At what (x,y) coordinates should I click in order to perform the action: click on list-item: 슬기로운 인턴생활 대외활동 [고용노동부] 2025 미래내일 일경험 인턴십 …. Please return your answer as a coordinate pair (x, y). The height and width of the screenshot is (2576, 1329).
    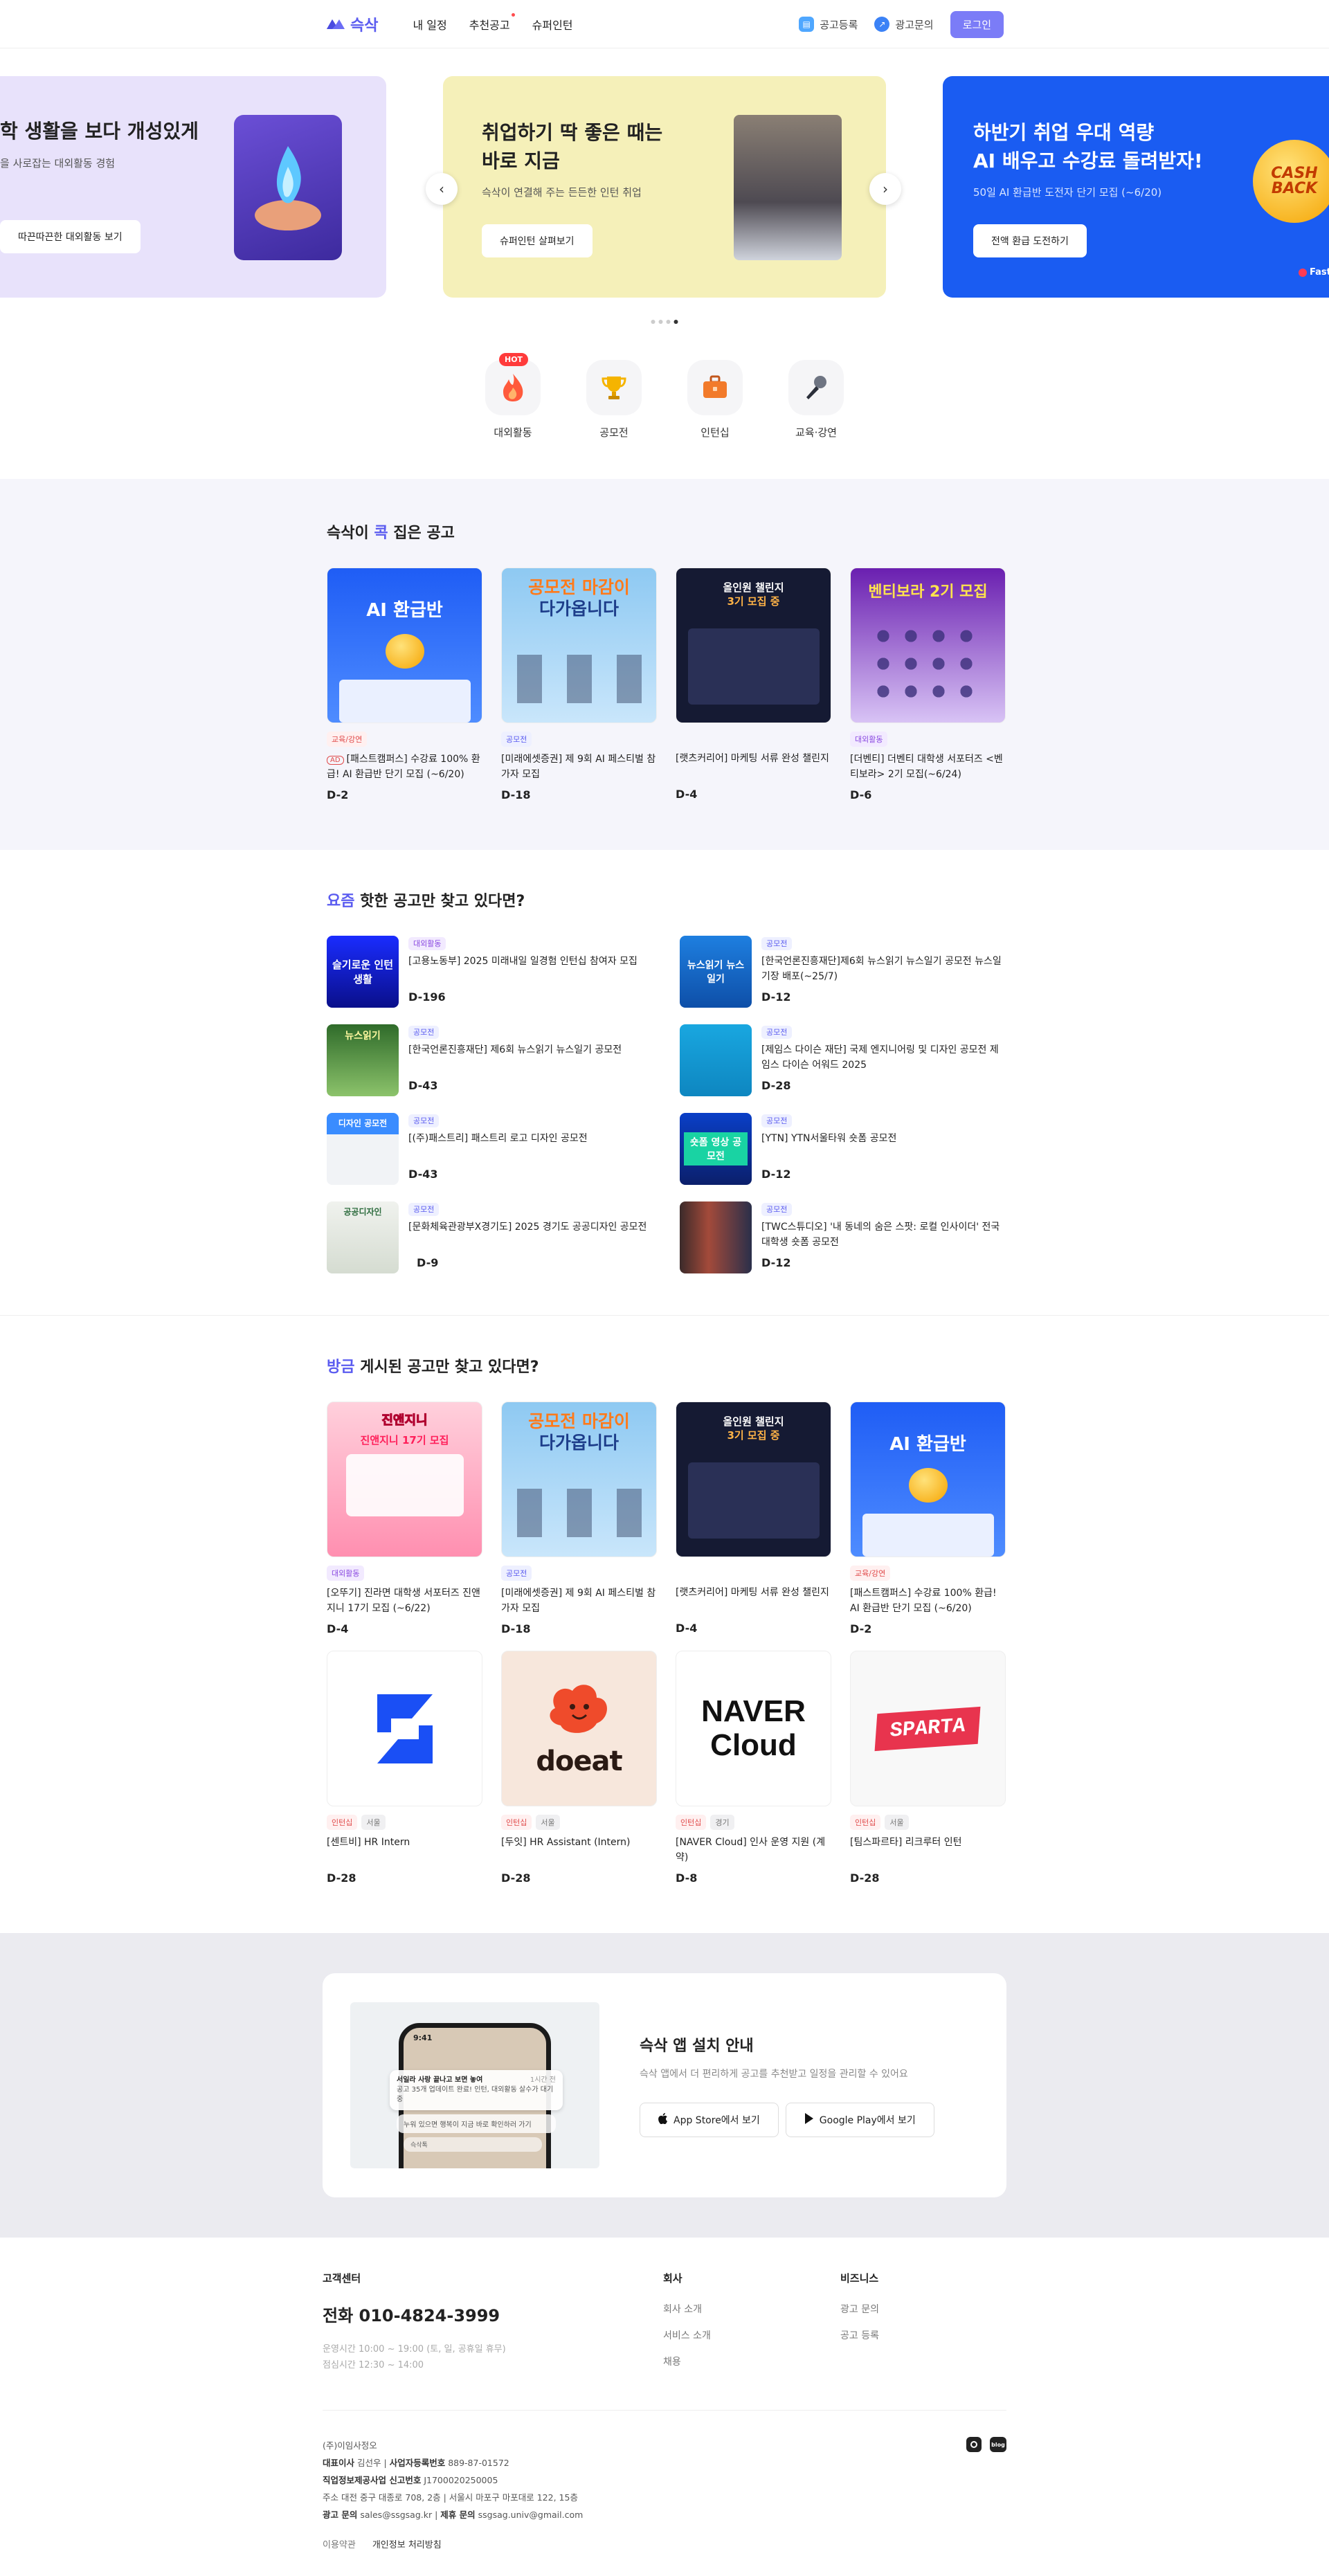
    Looking at the image, I should click on (489, 972).